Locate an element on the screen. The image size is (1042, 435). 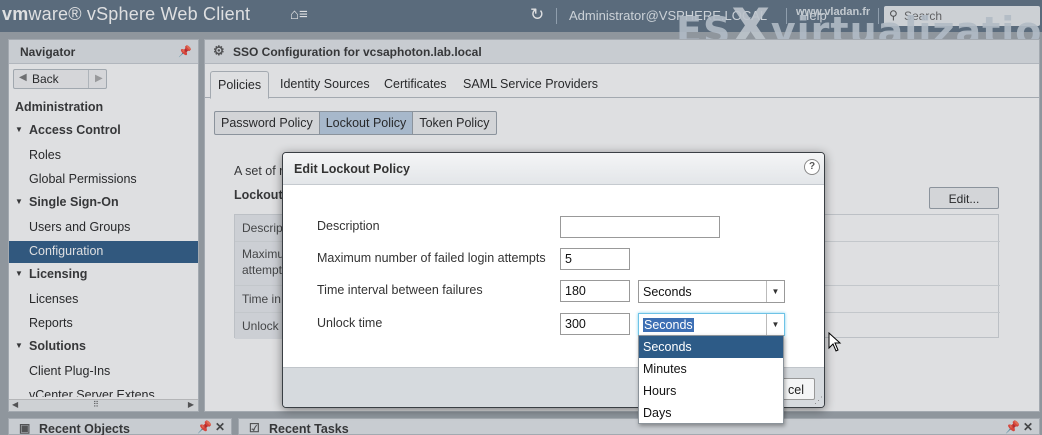
max-attempts-field: 5 is located at coordinates (595, 259).